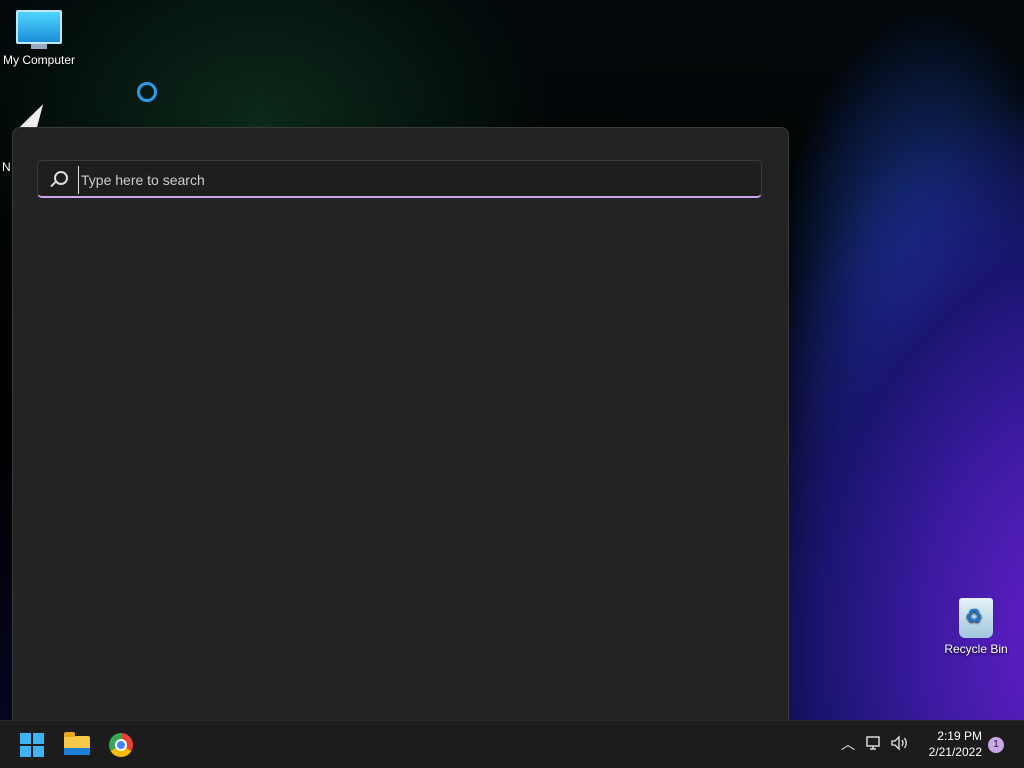  Describe the element at coordinates (39, 27) in the screenshot. I see `my-computer-icon` at that location.